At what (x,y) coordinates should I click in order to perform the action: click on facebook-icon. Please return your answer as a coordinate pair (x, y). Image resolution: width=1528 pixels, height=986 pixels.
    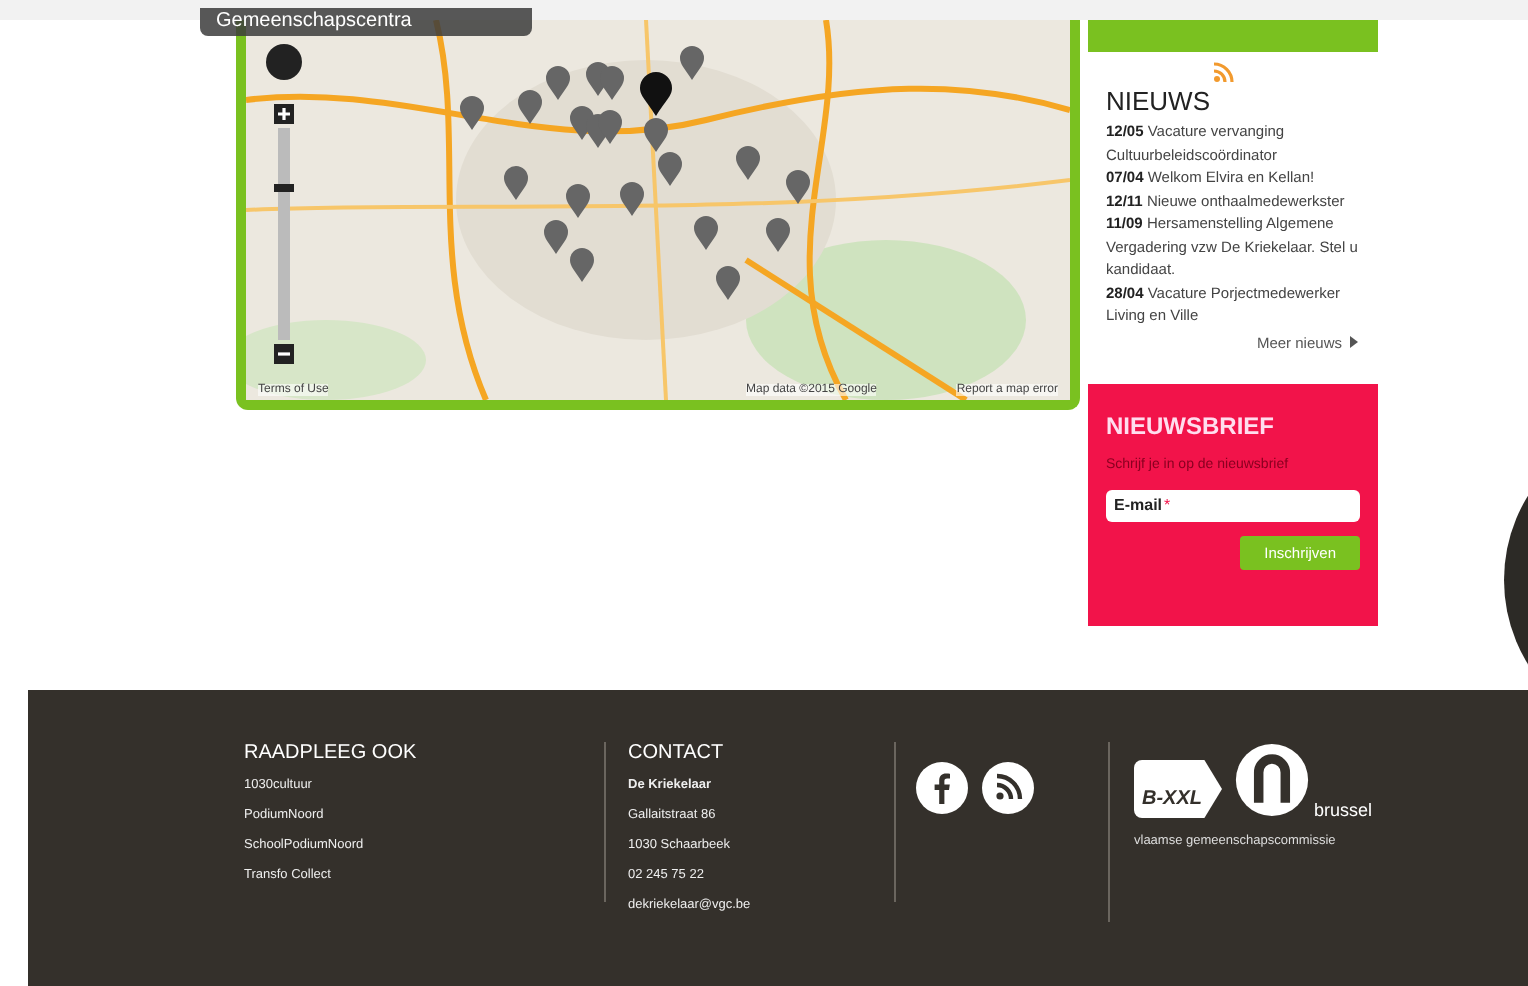
    Looking at the image, I should click on (942, 788).